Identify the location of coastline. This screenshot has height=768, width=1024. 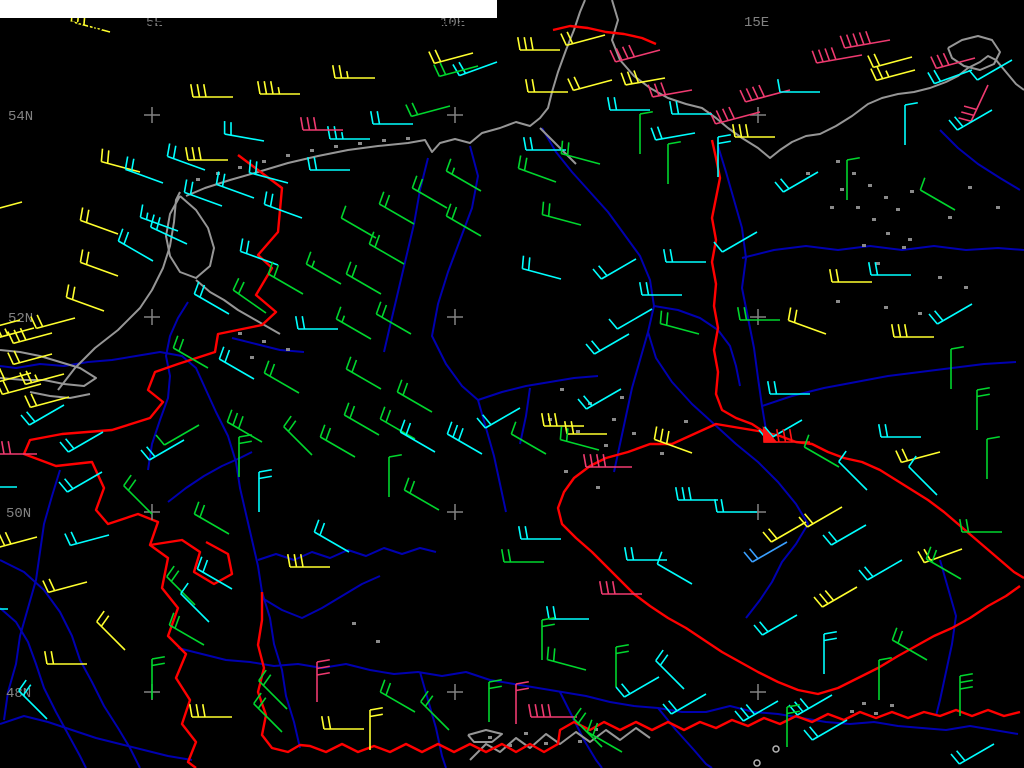
(119, 291).